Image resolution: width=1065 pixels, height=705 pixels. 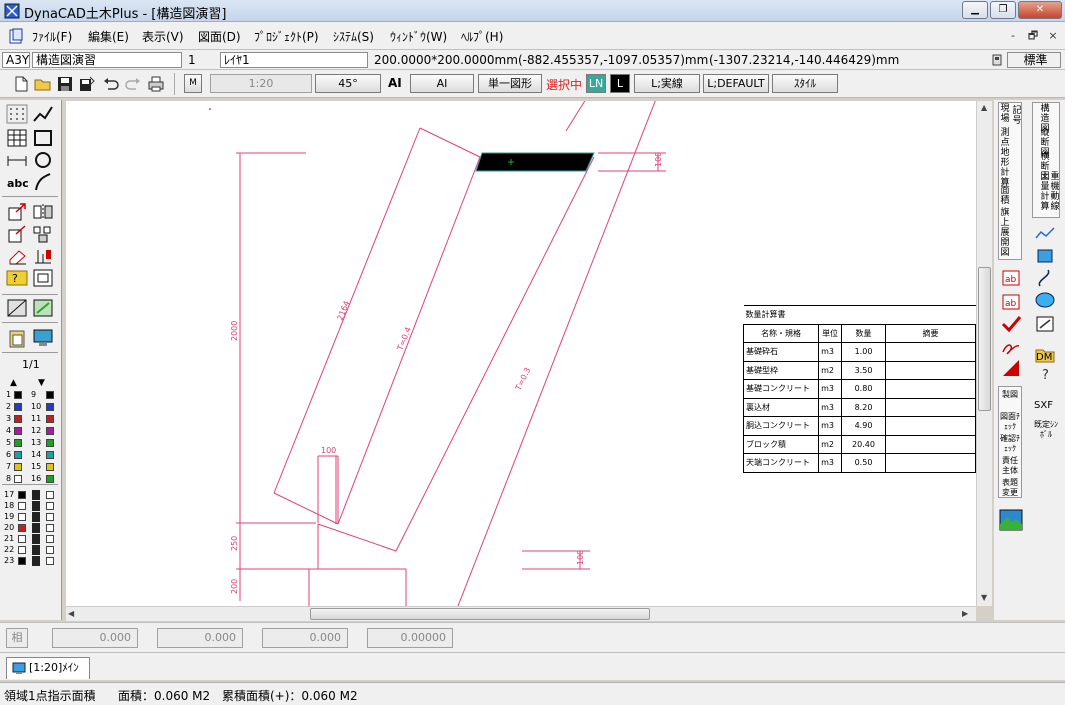 What do you see at coordinates (71, 613) in the screenshot?
I see `scroll-left-arrow: ◀` at bounding box center [71, 613].